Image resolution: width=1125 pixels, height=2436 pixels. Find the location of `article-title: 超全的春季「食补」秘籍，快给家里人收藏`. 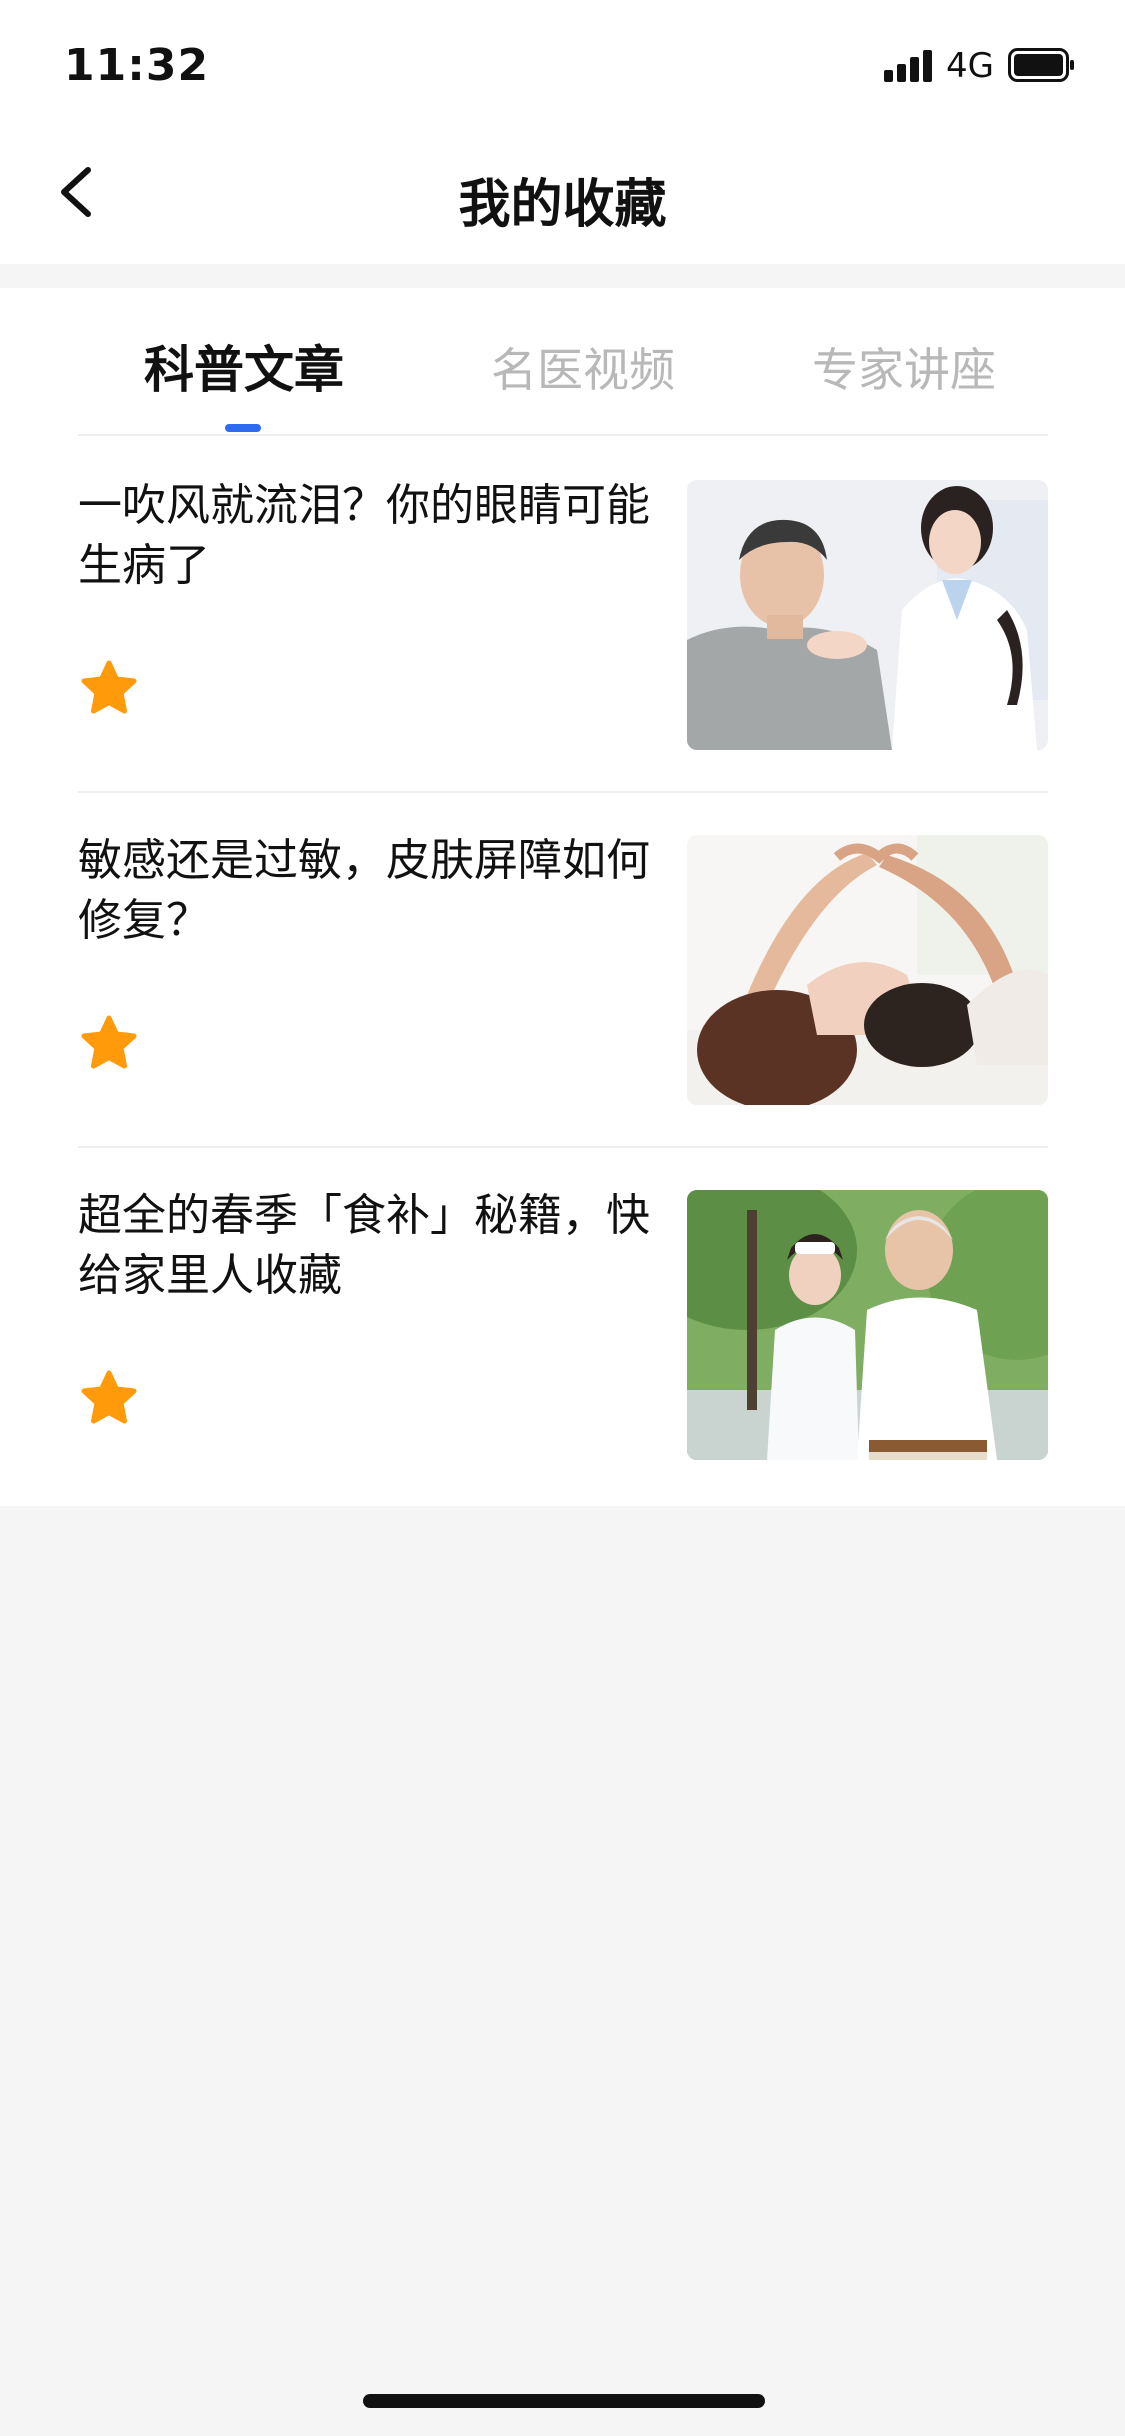

article-title: 超全的春季「食补」秘籍，快给家里人收藏 is located at coordinates (364, 1245).